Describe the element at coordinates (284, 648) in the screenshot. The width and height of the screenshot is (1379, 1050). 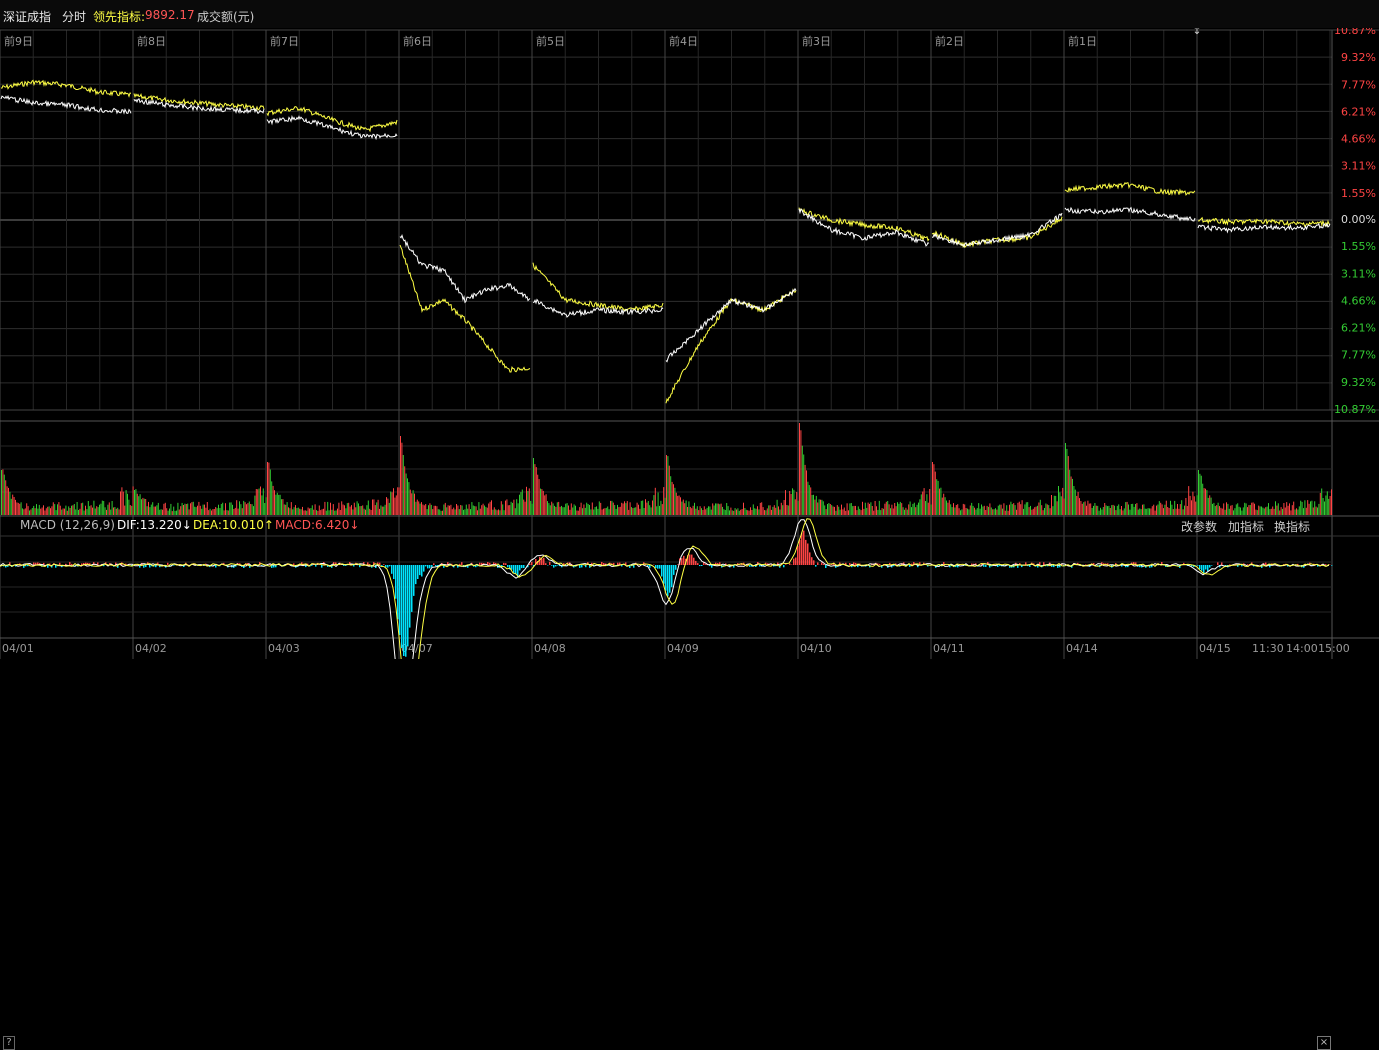
I see `date-label: 04/03` at that location.